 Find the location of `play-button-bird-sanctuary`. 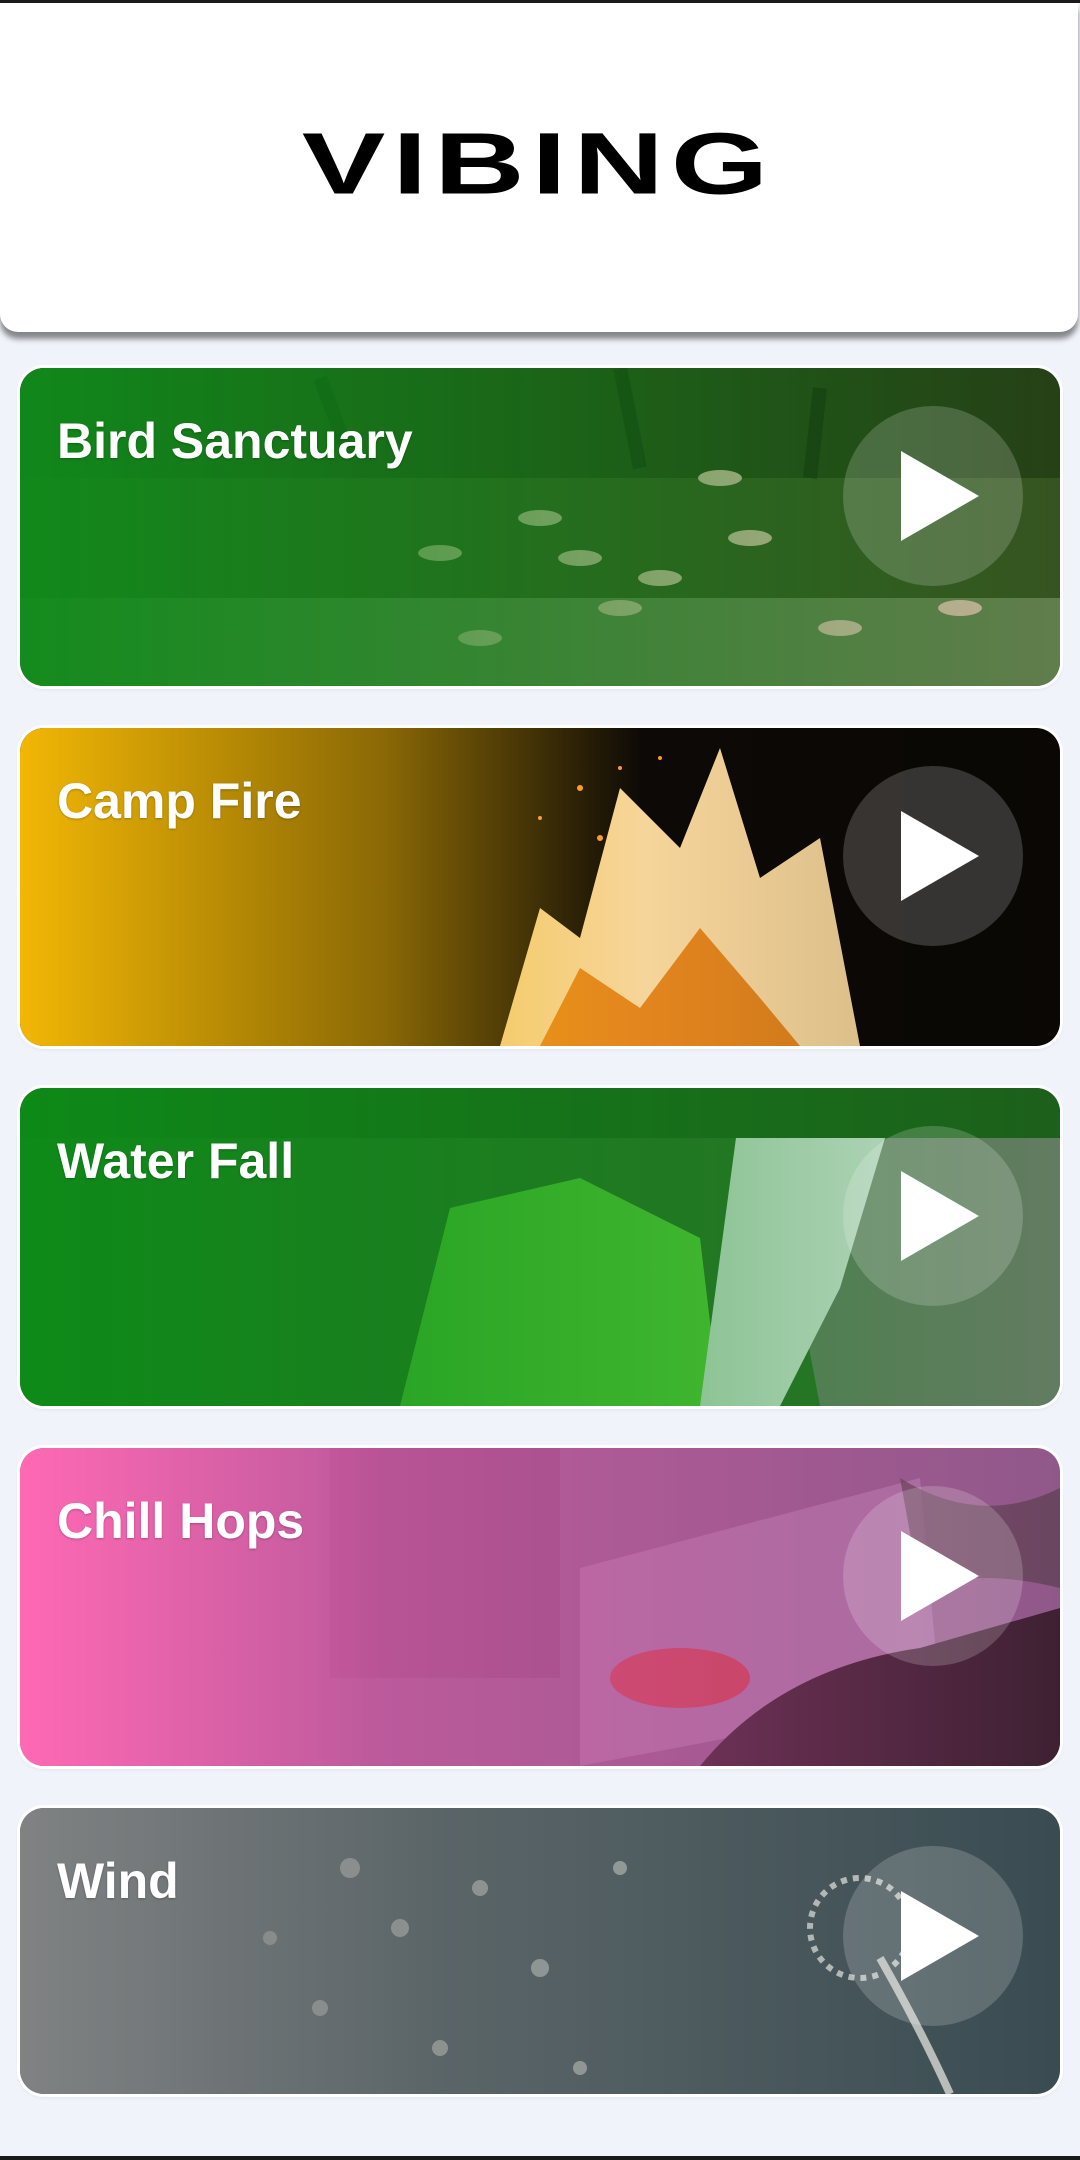

play-button-bird-sanctuary is located at coordinates (933, 496).